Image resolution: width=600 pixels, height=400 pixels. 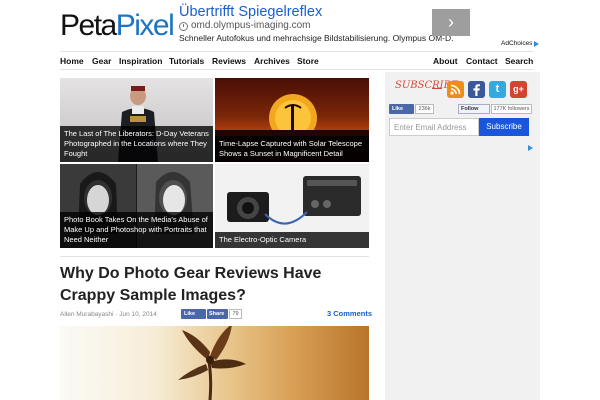 I want to click on adchoices: AdChoices, so click(x=520, y=43).